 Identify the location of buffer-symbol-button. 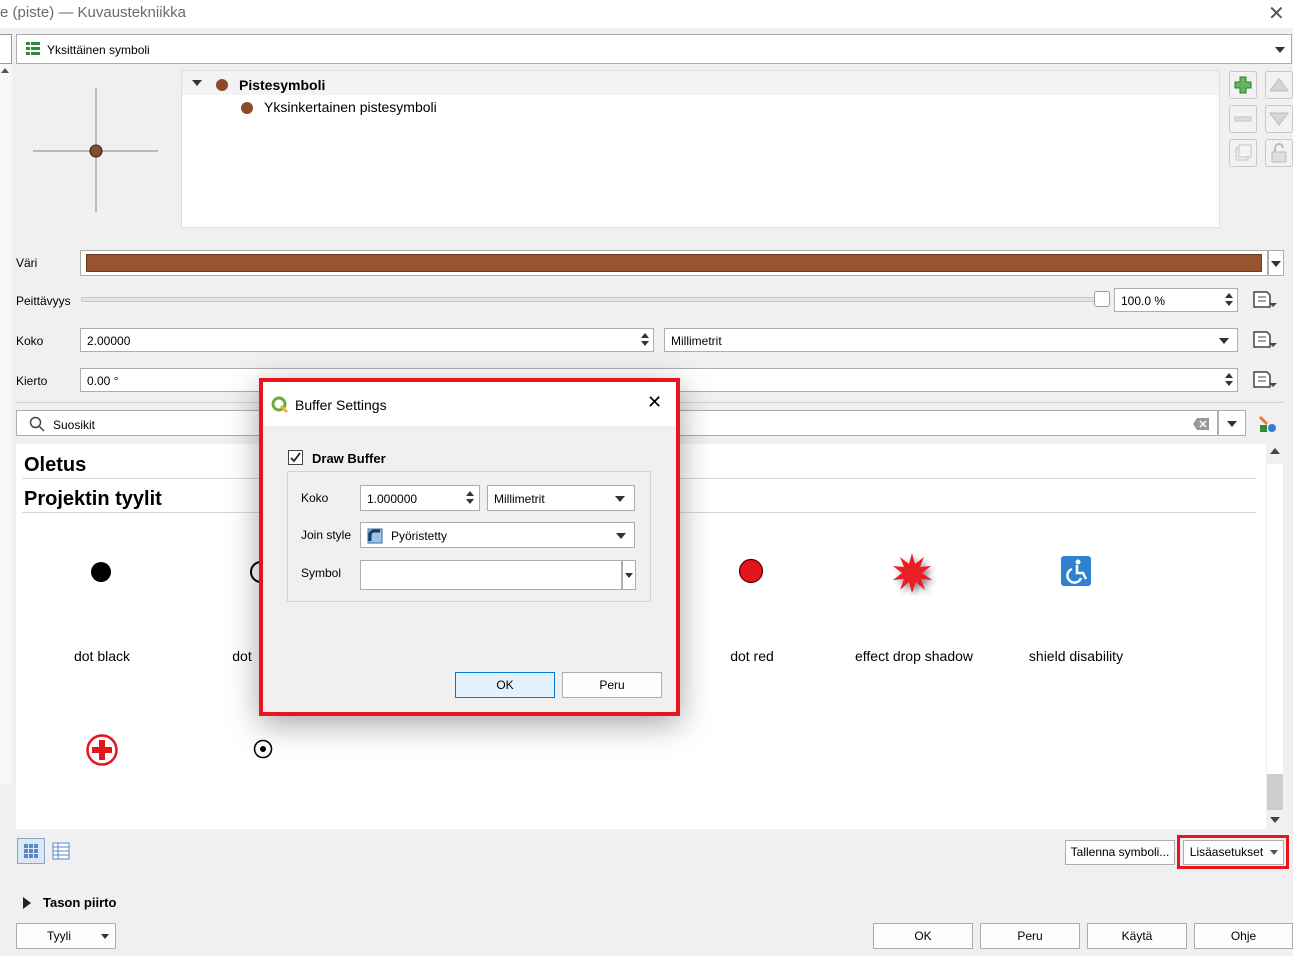
(491, 575).